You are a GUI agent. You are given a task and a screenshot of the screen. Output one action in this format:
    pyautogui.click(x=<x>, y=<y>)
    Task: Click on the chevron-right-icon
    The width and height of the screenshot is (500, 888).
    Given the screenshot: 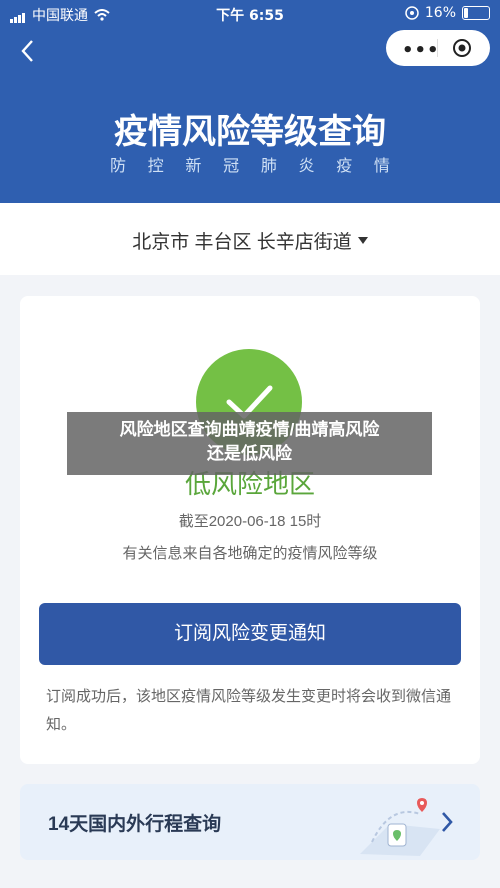 What is the action you would take?
    pyautogui.click(x=447, y=822)
    